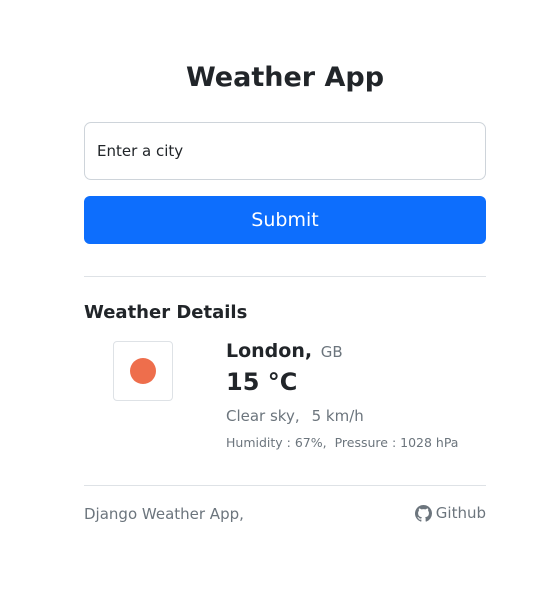  I want to click on weather-description: Clear sky,, so click(263, 416).